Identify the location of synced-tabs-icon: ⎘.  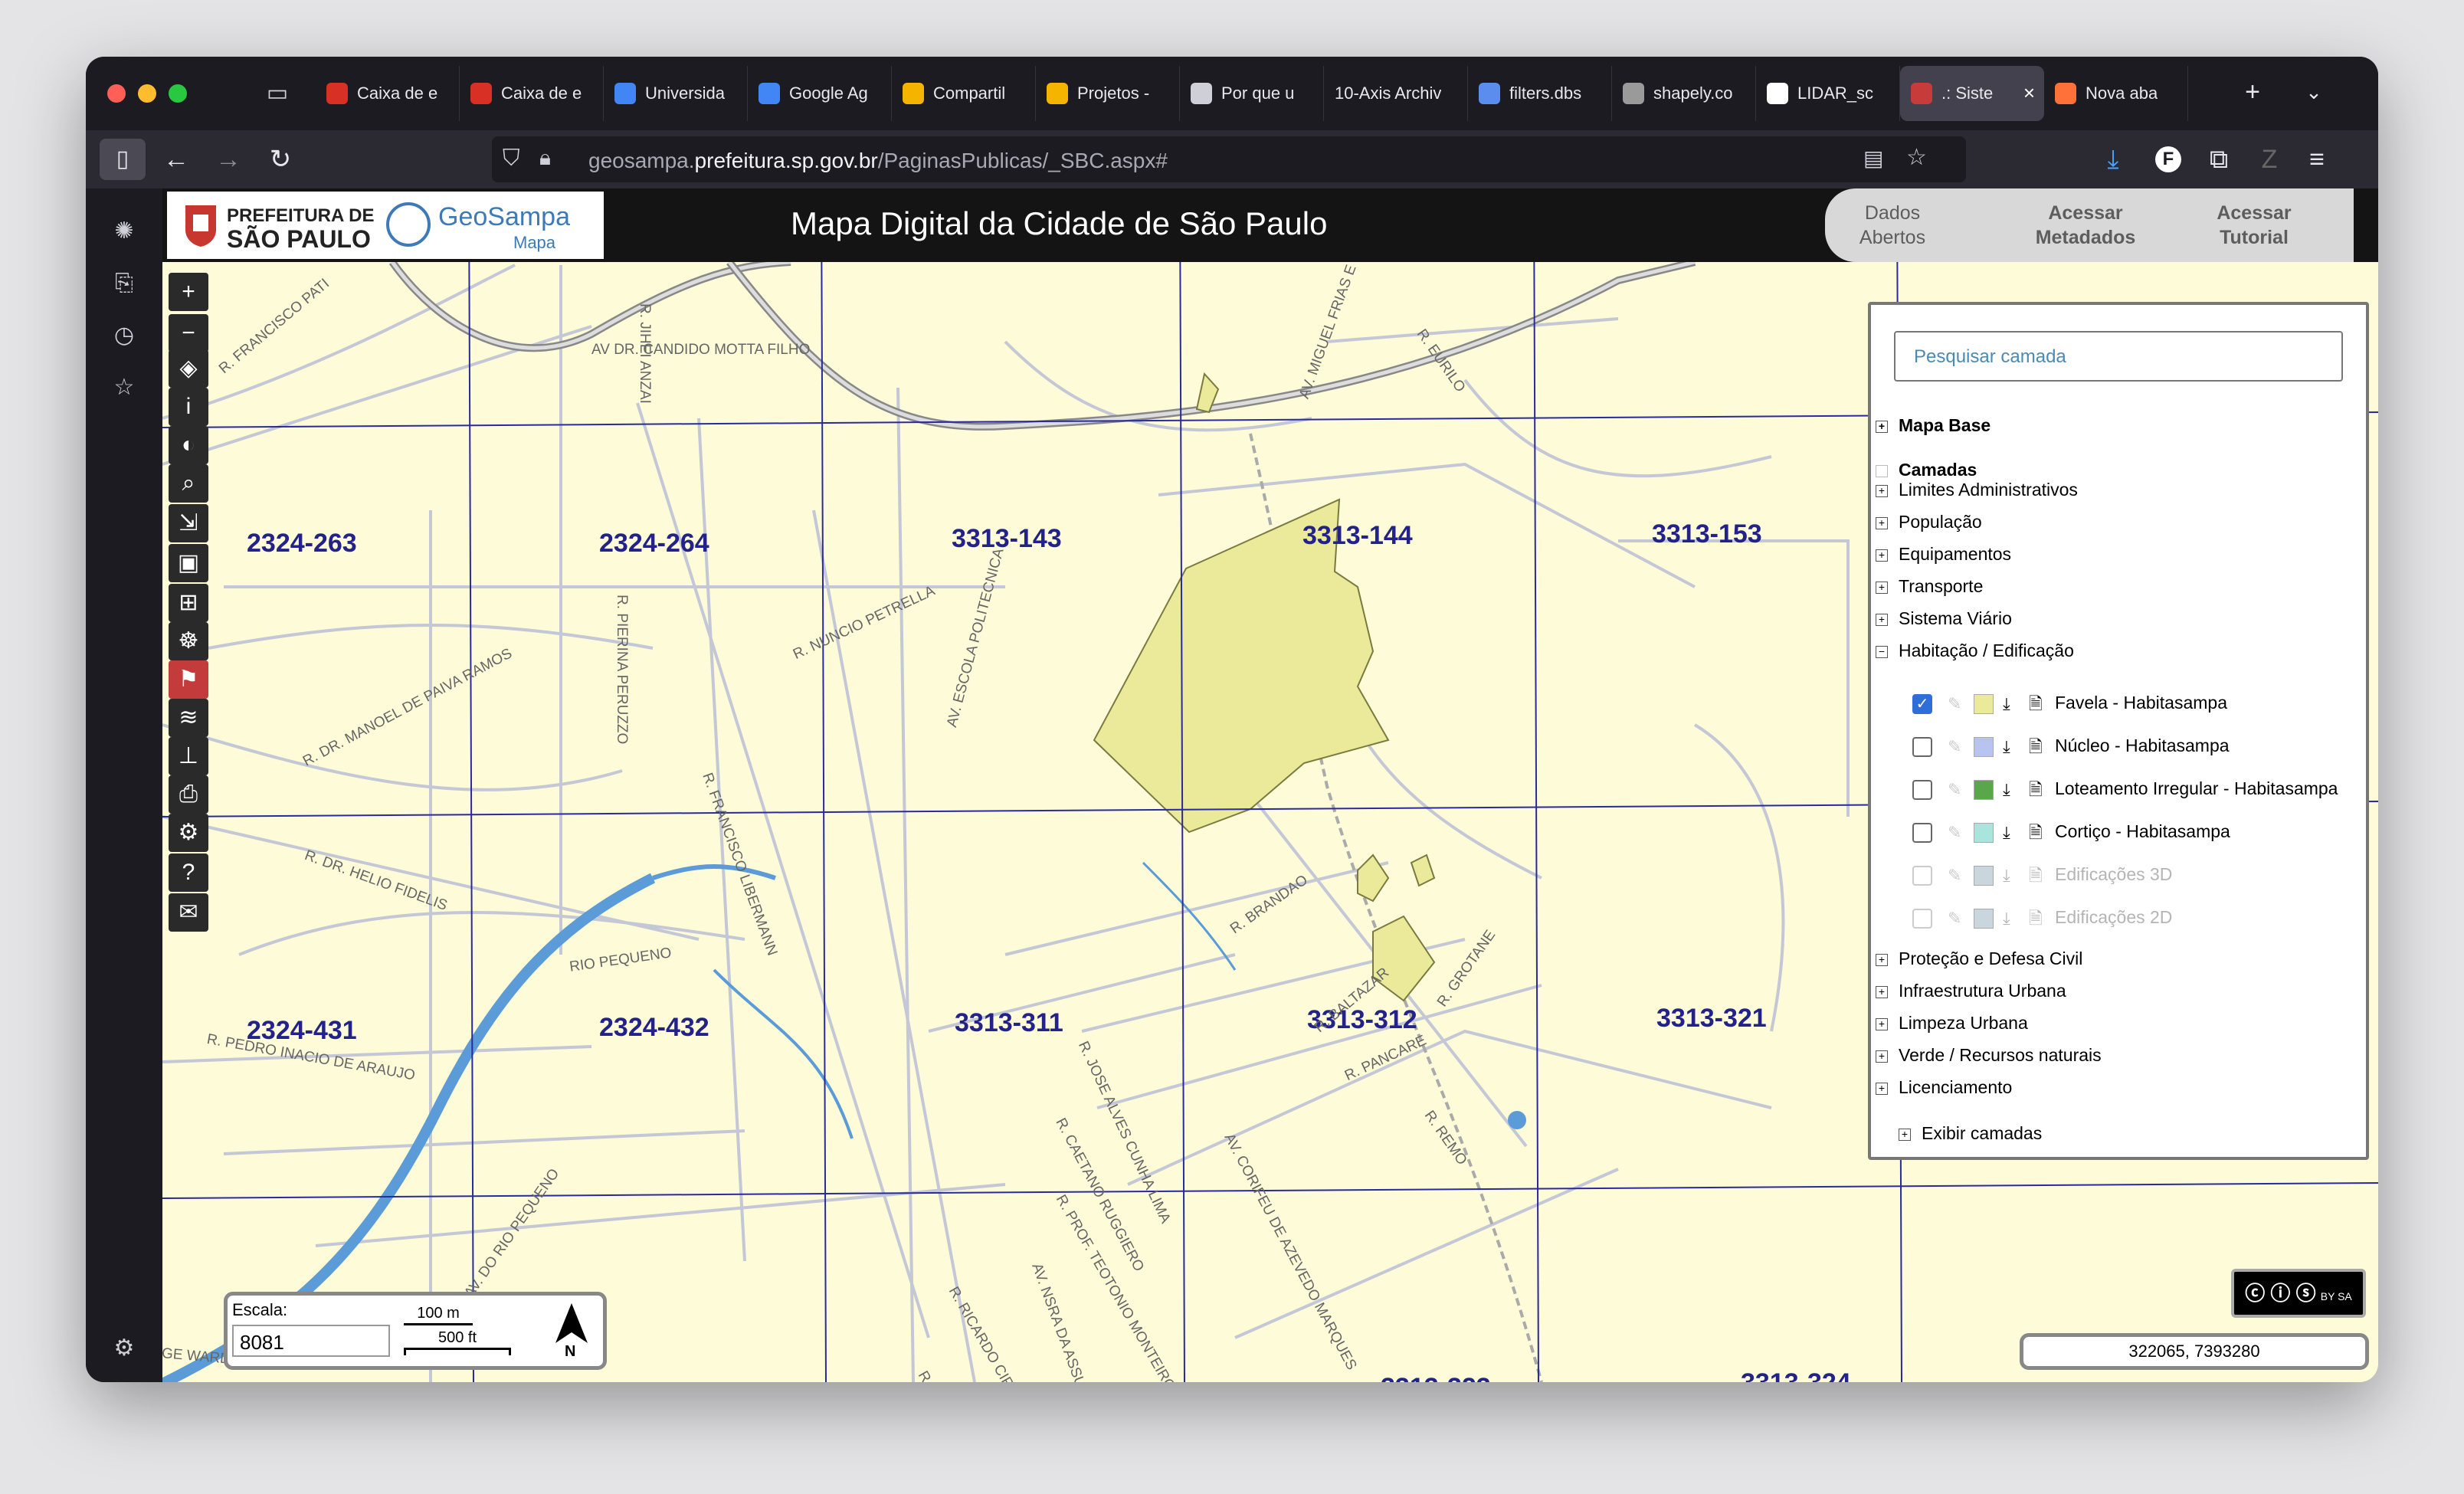
(124, 283).